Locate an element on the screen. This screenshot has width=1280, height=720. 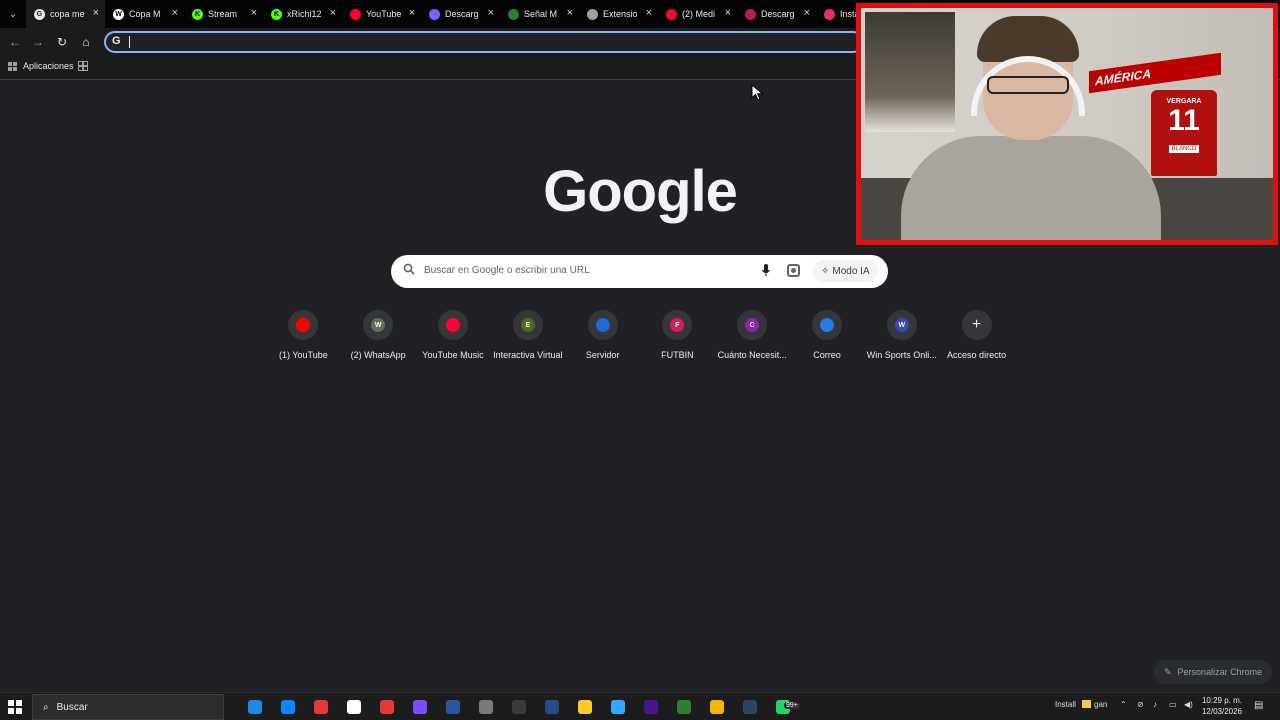
tray-install: Install is located at coordinates (1065, 704).